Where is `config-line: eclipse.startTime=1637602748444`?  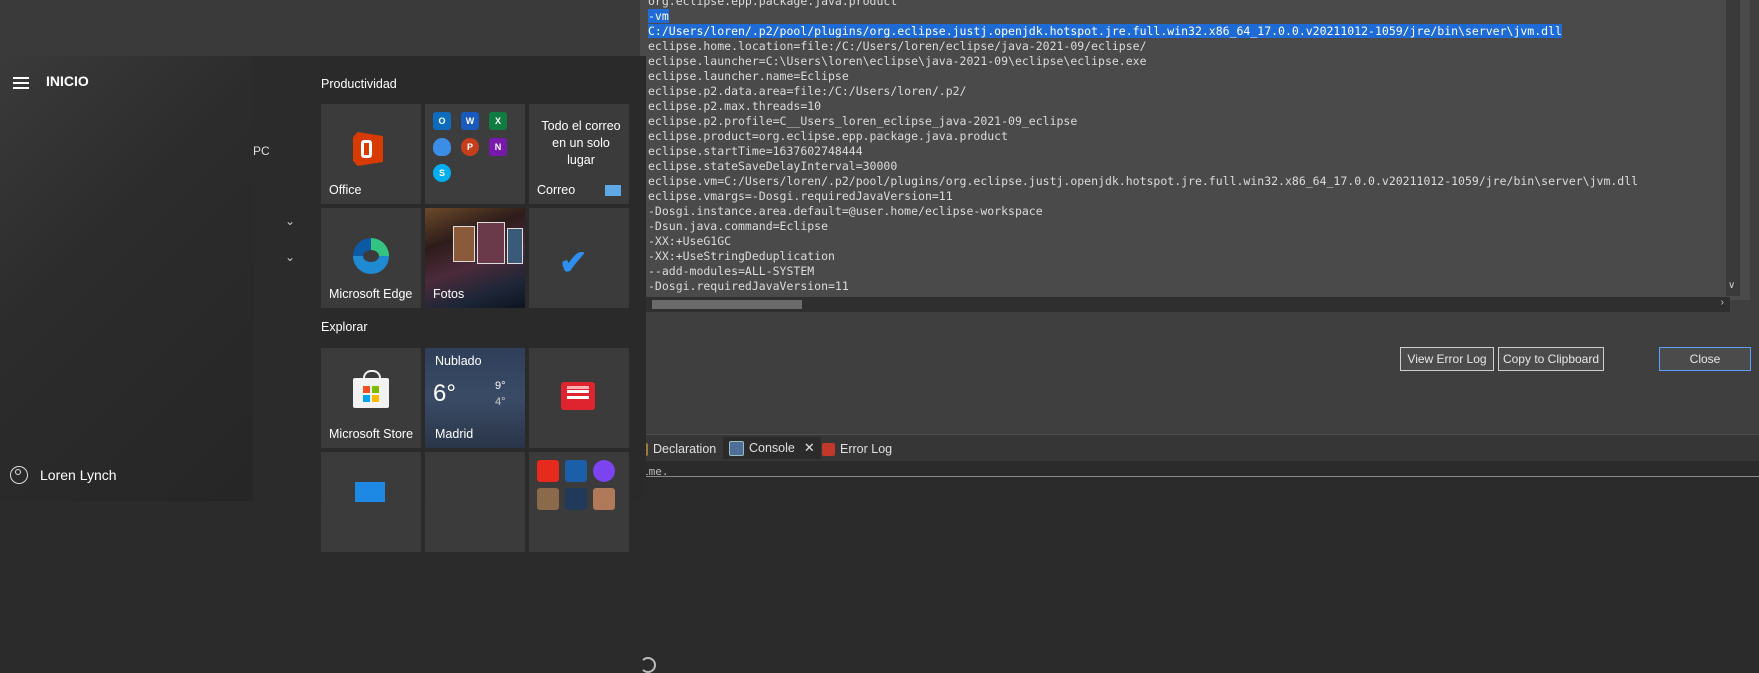 config-line: eclipse.startTime=1637602748444 is located at coordinates (755, 151).